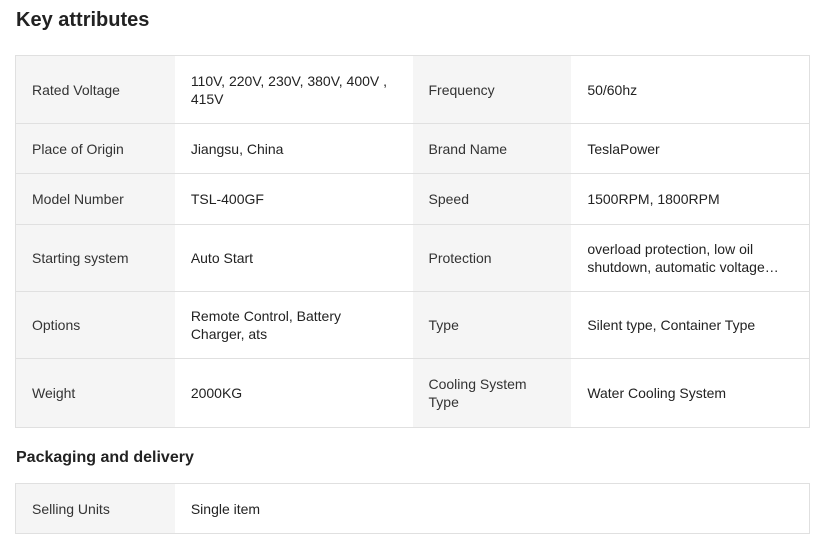 The image size is (821, 545). I want to click on attribute-label: Frequency, so click(492, 89).